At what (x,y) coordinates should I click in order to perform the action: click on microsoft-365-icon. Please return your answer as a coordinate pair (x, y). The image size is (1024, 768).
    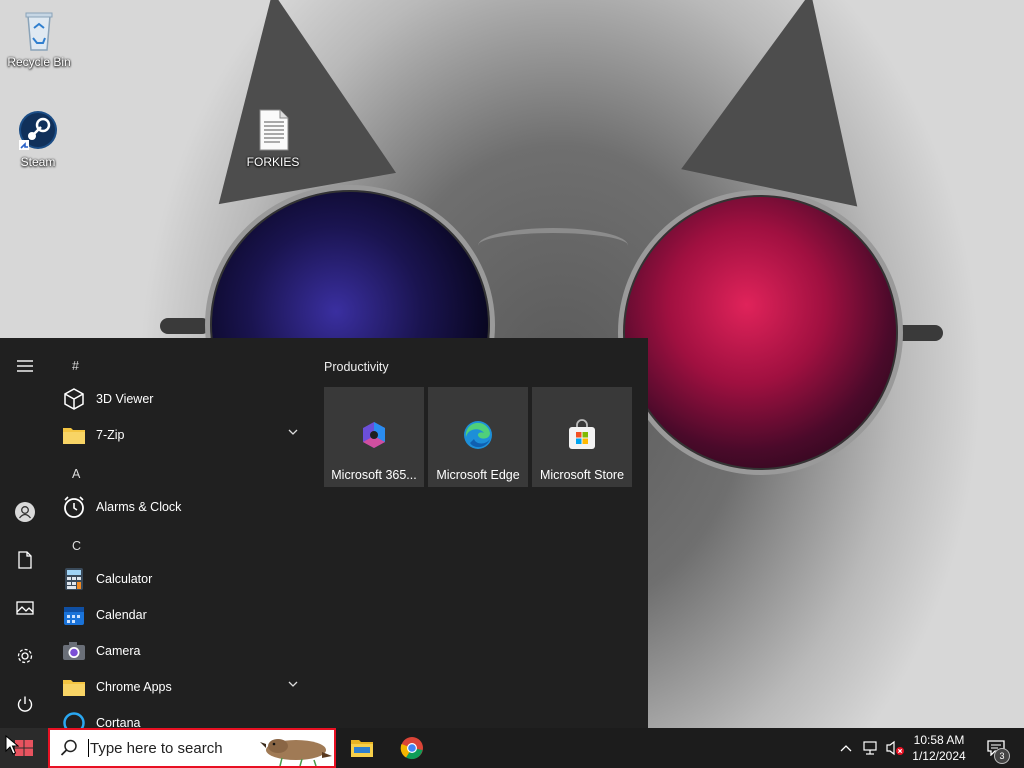
    Looking at the image, I should click on (374, 435).